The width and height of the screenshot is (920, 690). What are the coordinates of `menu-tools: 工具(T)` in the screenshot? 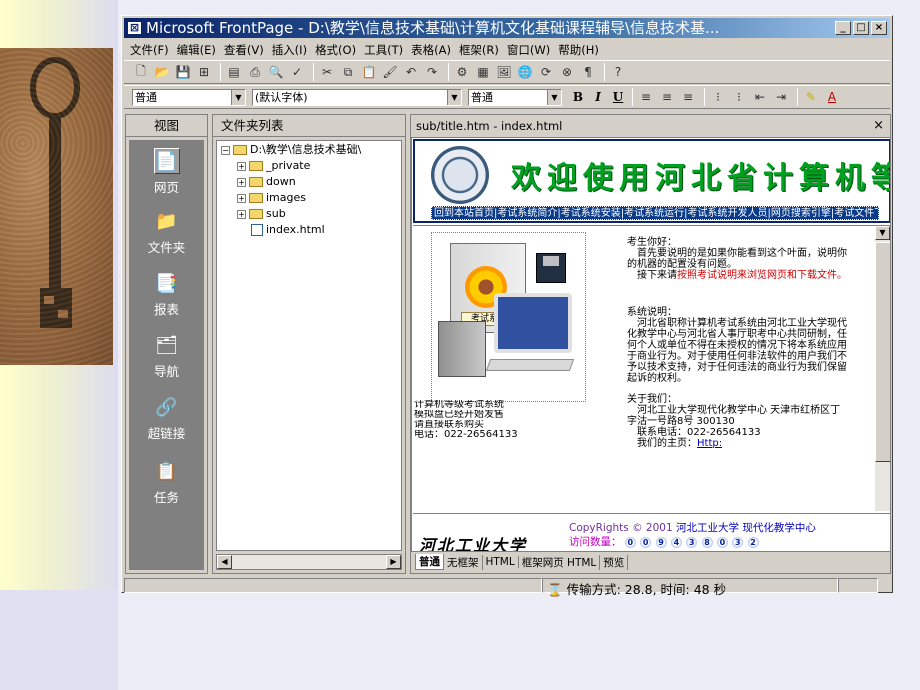 It's located at (383, 50).